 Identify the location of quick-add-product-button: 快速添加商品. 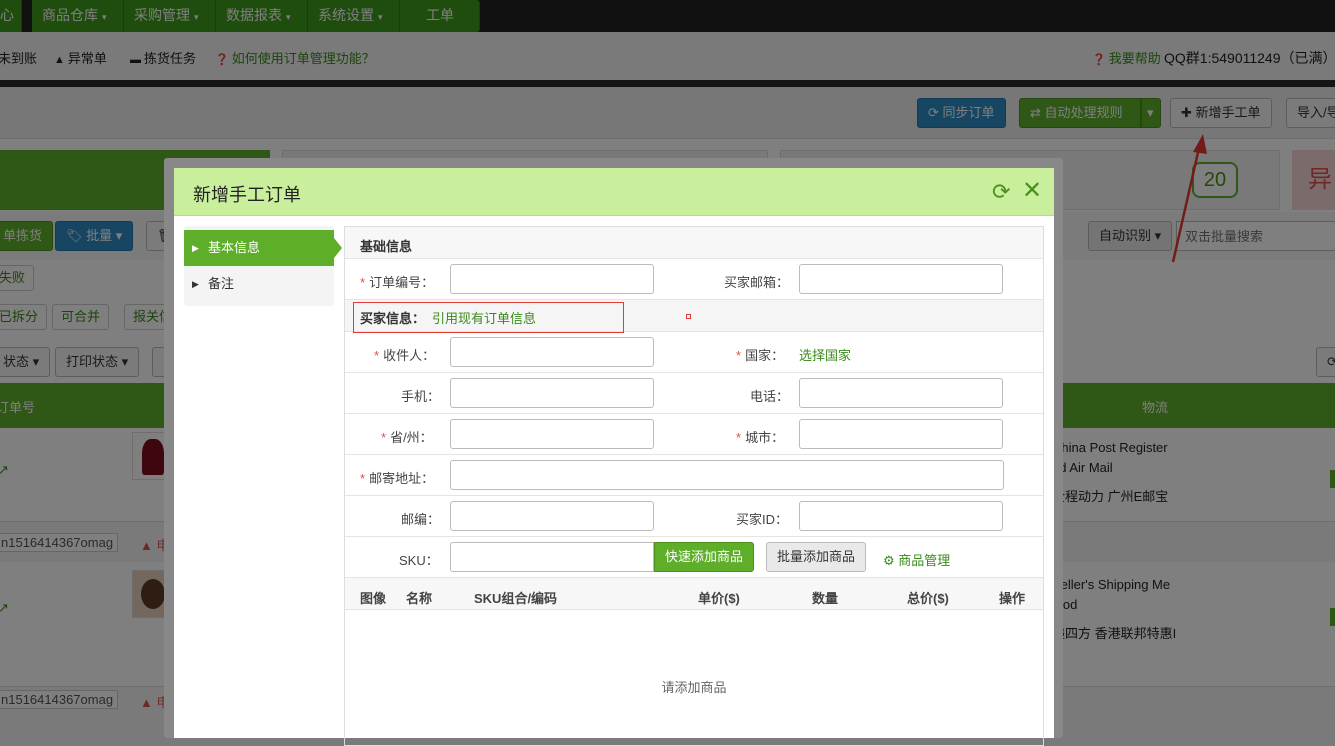
(704, 557).